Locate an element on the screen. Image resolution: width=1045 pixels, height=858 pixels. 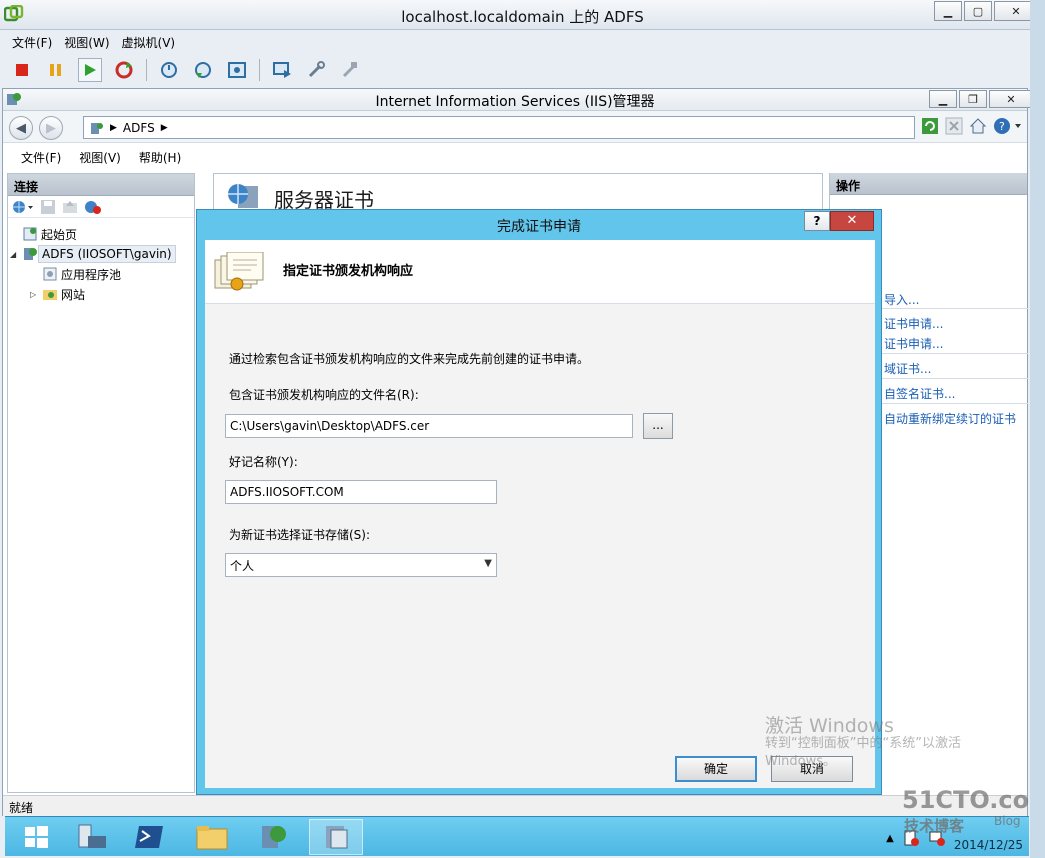
system-tray: ▲ 2014/12/25 is located at coordinates (954, 838).